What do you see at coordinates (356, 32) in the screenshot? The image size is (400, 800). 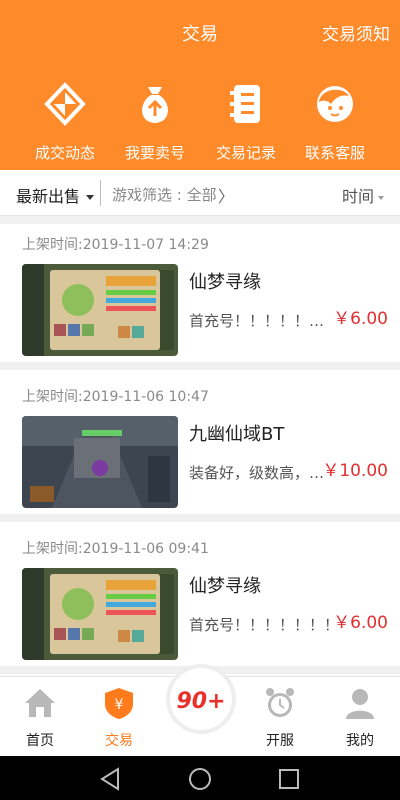 I see `trade-notice-link: 交易须知` at bounding box center [356, 32].